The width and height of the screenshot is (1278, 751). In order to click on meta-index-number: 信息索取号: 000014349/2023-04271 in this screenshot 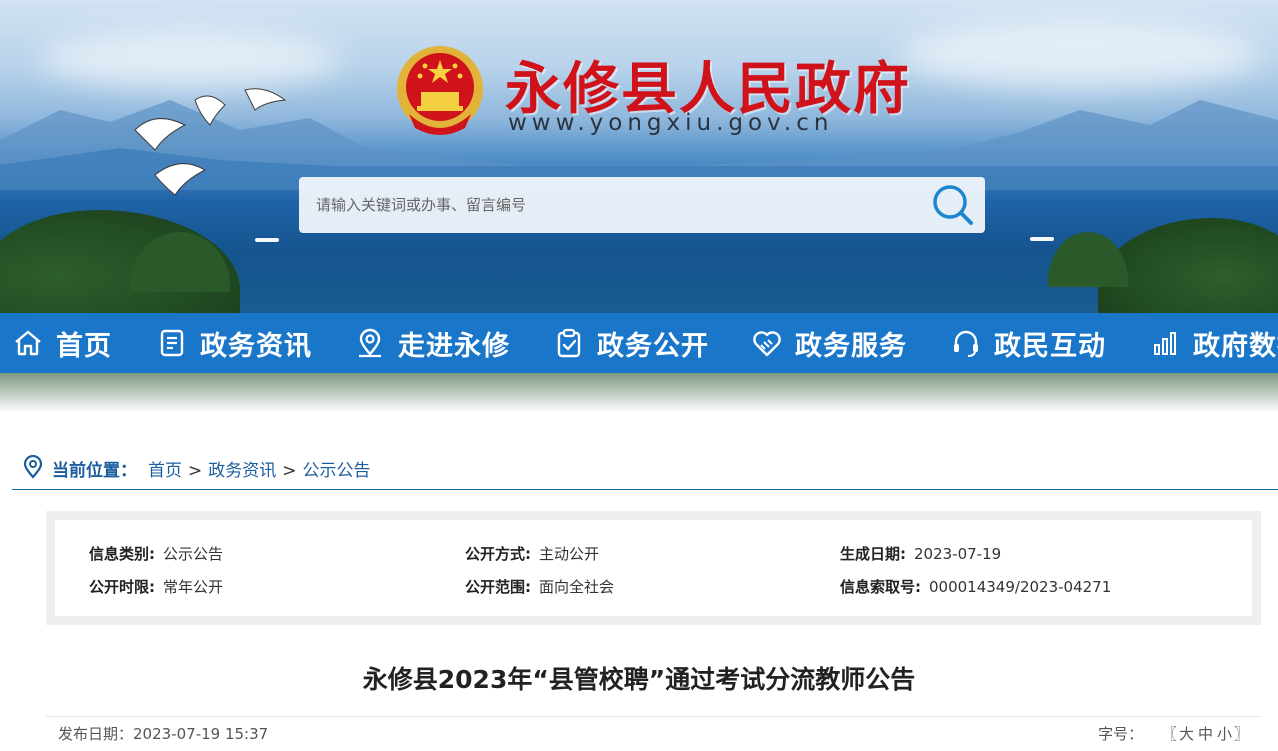, I will do `click(975, 586)`.